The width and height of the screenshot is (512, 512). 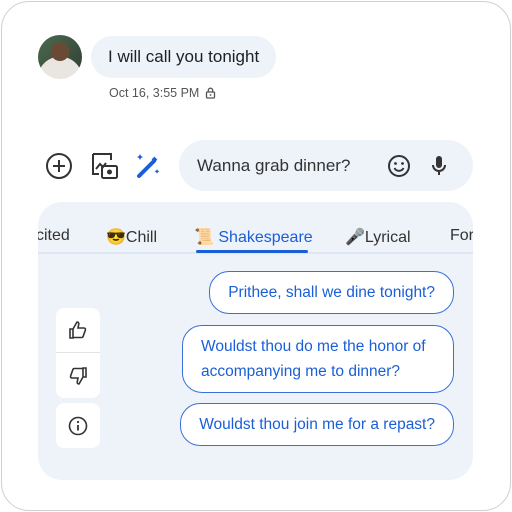 I want to click on tab-label: For, so click(x=461, y=235).